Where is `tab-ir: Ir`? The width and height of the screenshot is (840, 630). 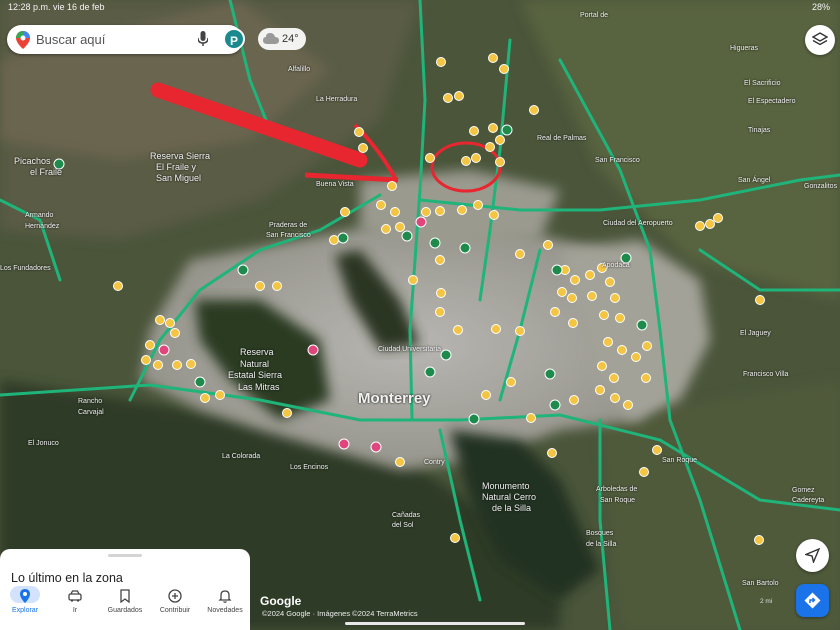 tab-ir: Ir is located at coordinates (75, 607).